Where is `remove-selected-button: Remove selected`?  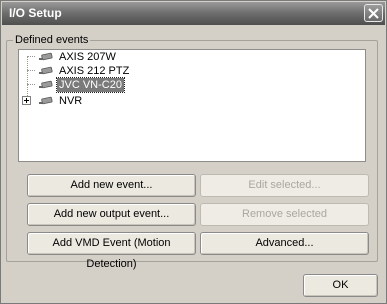 remove-selected-button: Remove selected is located at coordinates (284, 214).